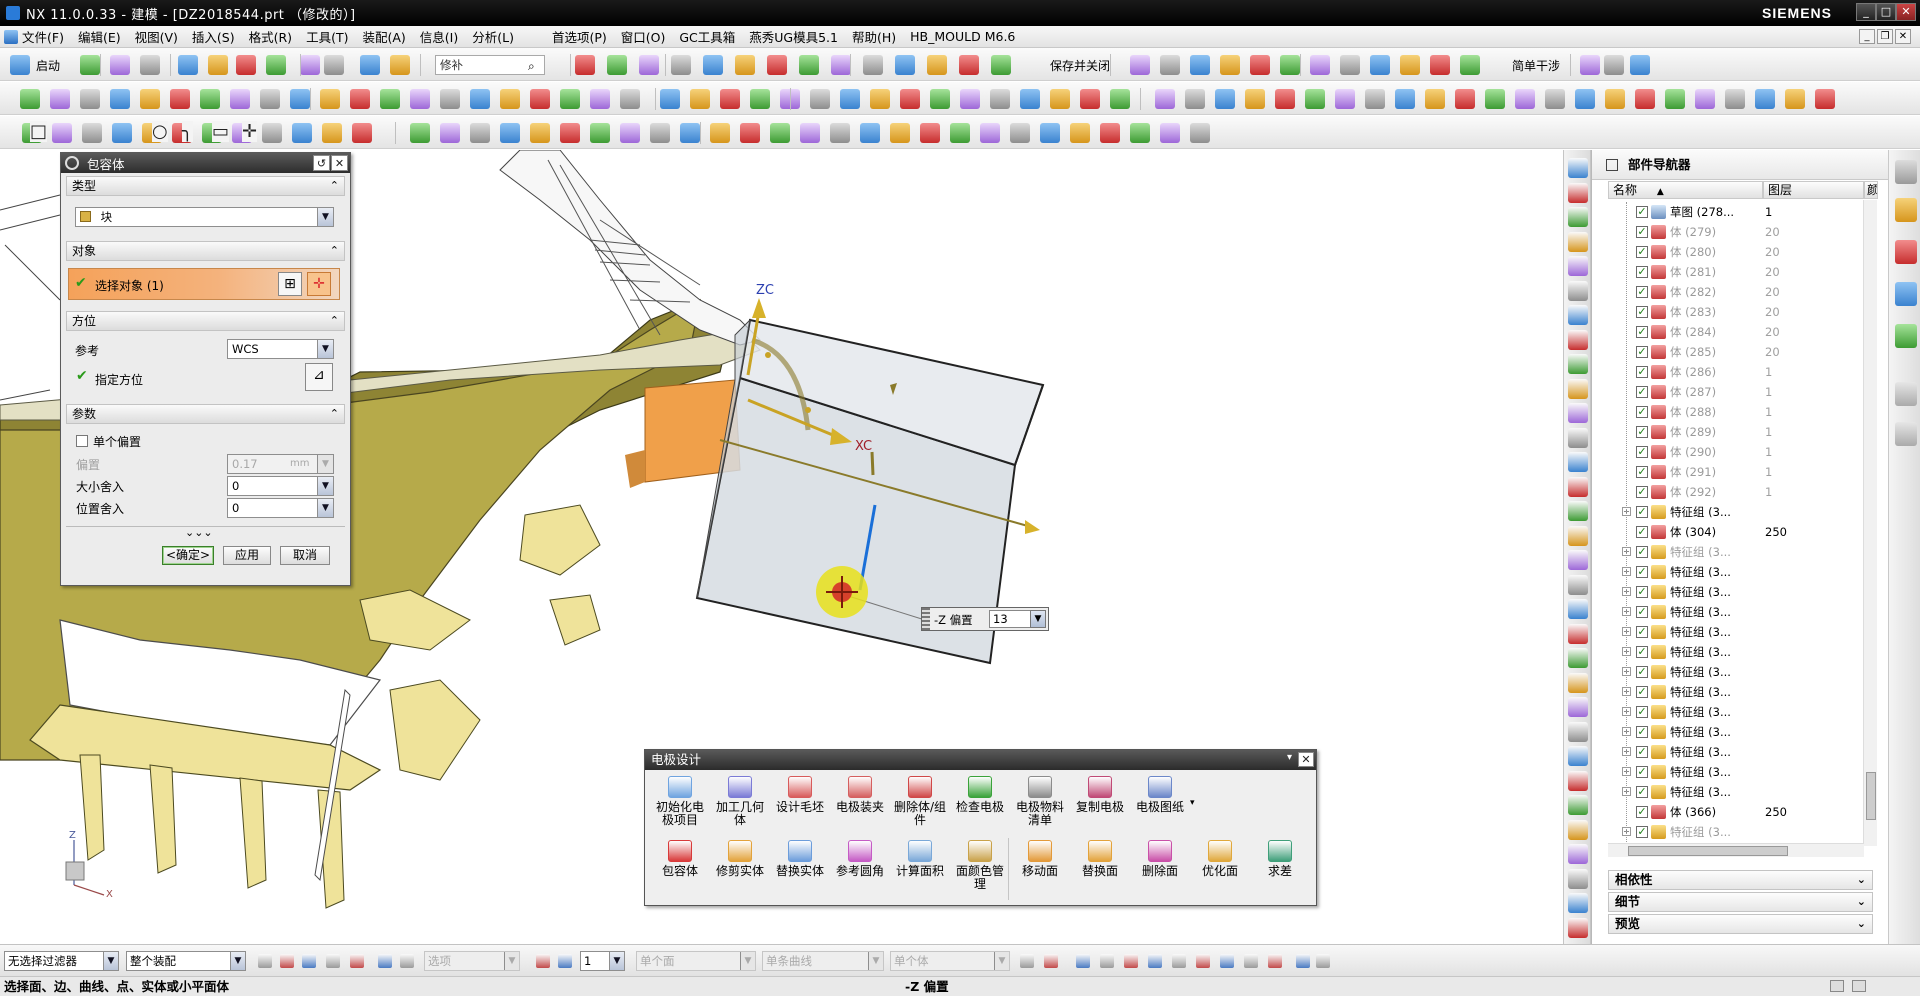 The width and height of the screenshot is (1920, 996). What do you see at coordinates (339, 163) in the screenshot?
I see `dialog-close-button: ✕` at bounding box center [339, 163].